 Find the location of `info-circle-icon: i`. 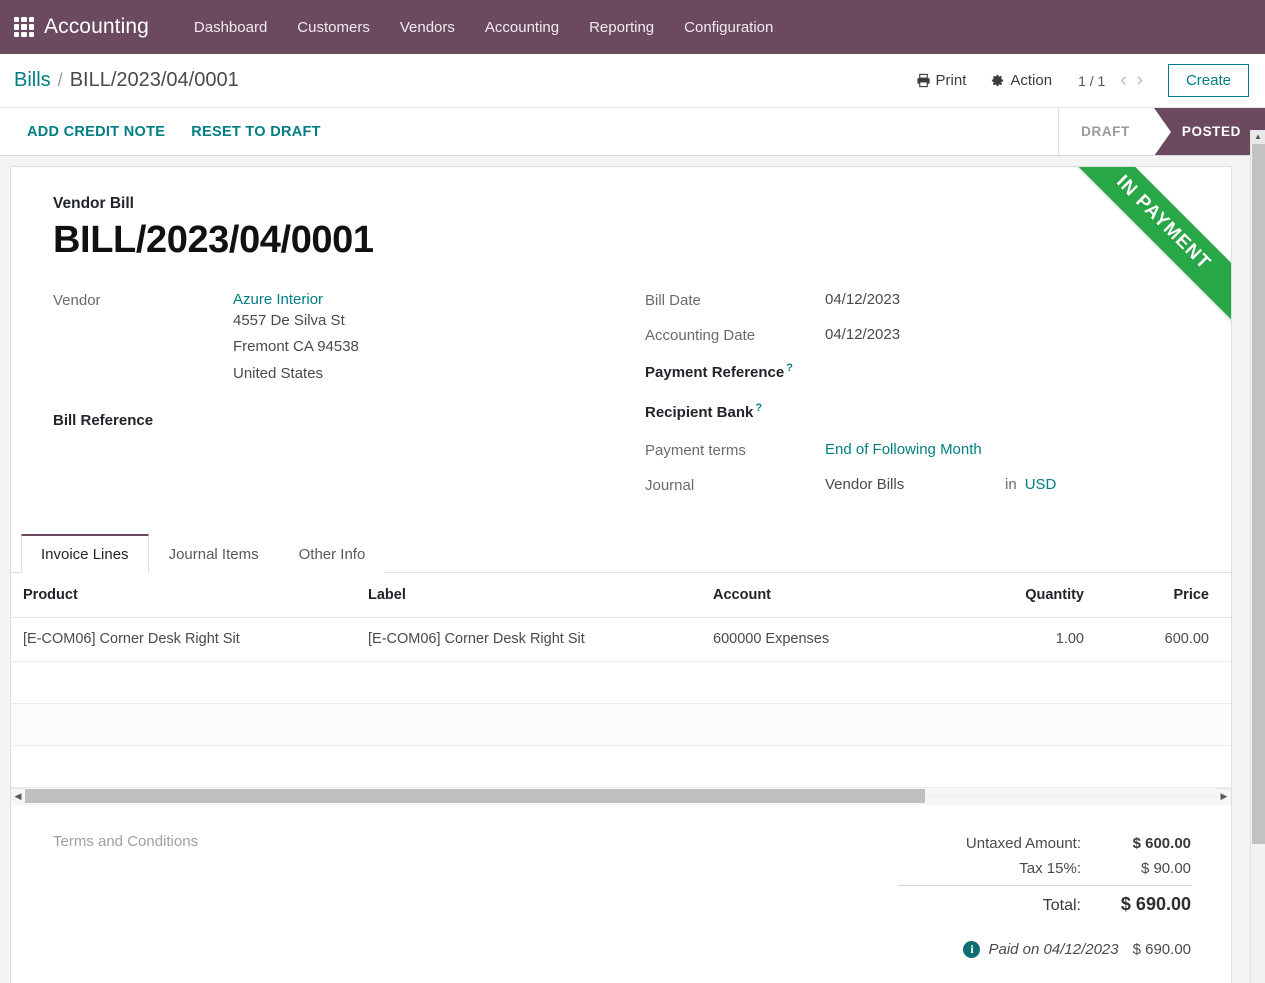

info-circle-icon: i is located at coordinates (972, 949).